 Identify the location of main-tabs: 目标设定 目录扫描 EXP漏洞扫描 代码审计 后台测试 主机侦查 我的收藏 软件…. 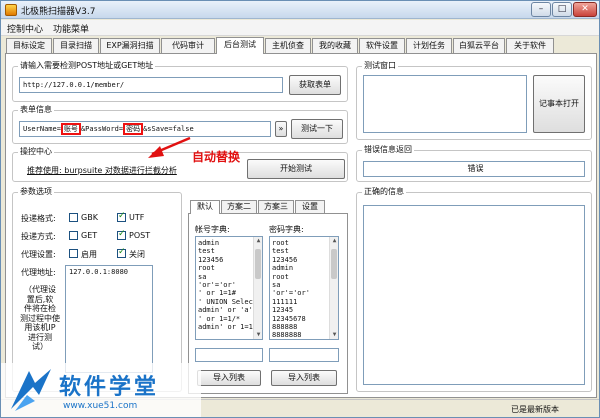
(300, 45).